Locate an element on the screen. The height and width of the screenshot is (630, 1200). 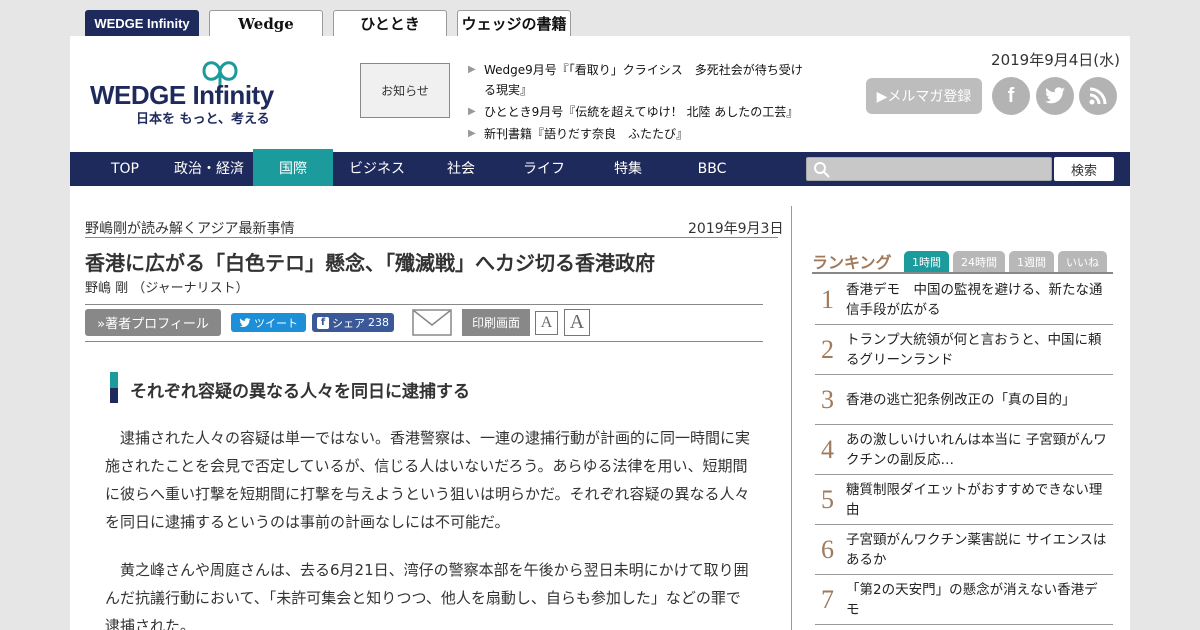
facebook-share-button: f シェア 238 is located at coordinates (353, 322).